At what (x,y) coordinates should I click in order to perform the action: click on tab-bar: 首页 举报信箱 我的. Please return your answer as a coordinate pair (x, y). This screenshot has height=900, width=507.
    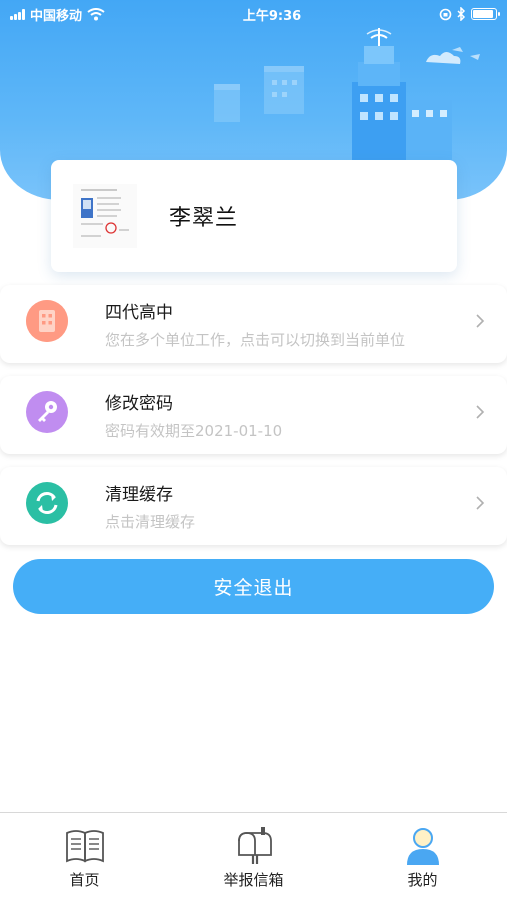
    Looking at the image, I should click on (253, 856).